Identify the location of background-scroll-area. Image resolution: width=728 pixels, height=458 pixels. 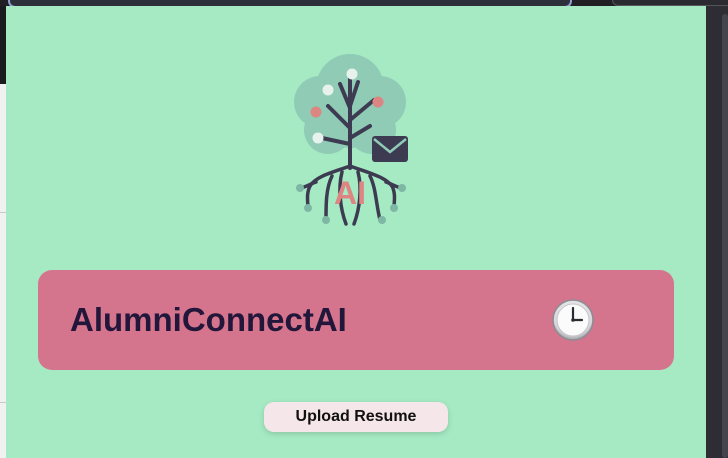
(717, 232).